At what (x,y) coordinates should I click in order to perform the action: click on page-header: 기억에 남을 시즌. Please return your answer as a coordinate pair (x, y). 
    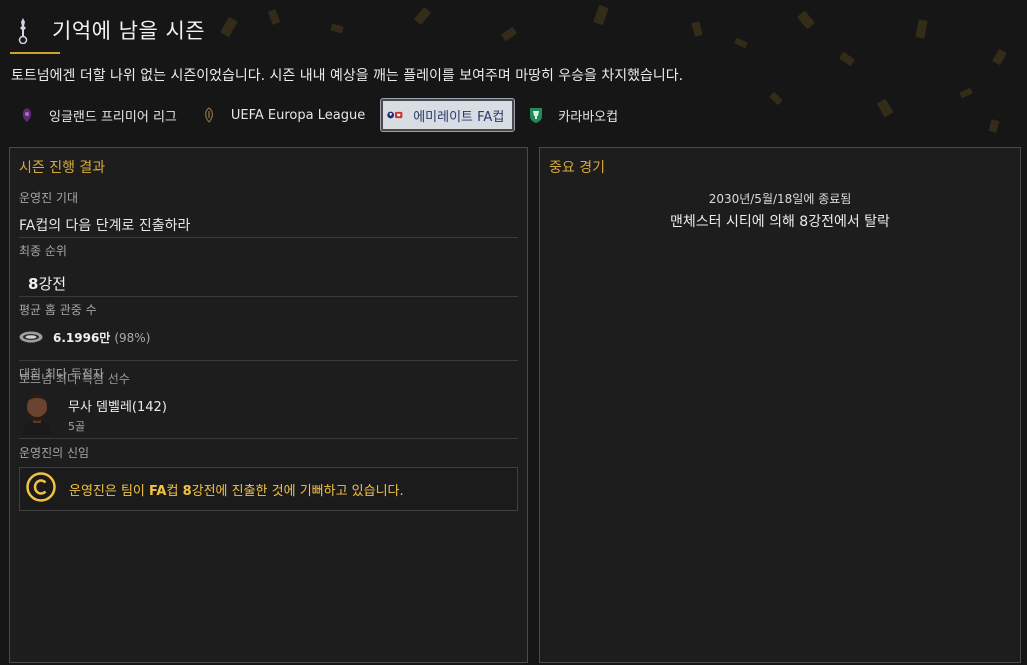
    Looking at the image, I should click on (107, 30).